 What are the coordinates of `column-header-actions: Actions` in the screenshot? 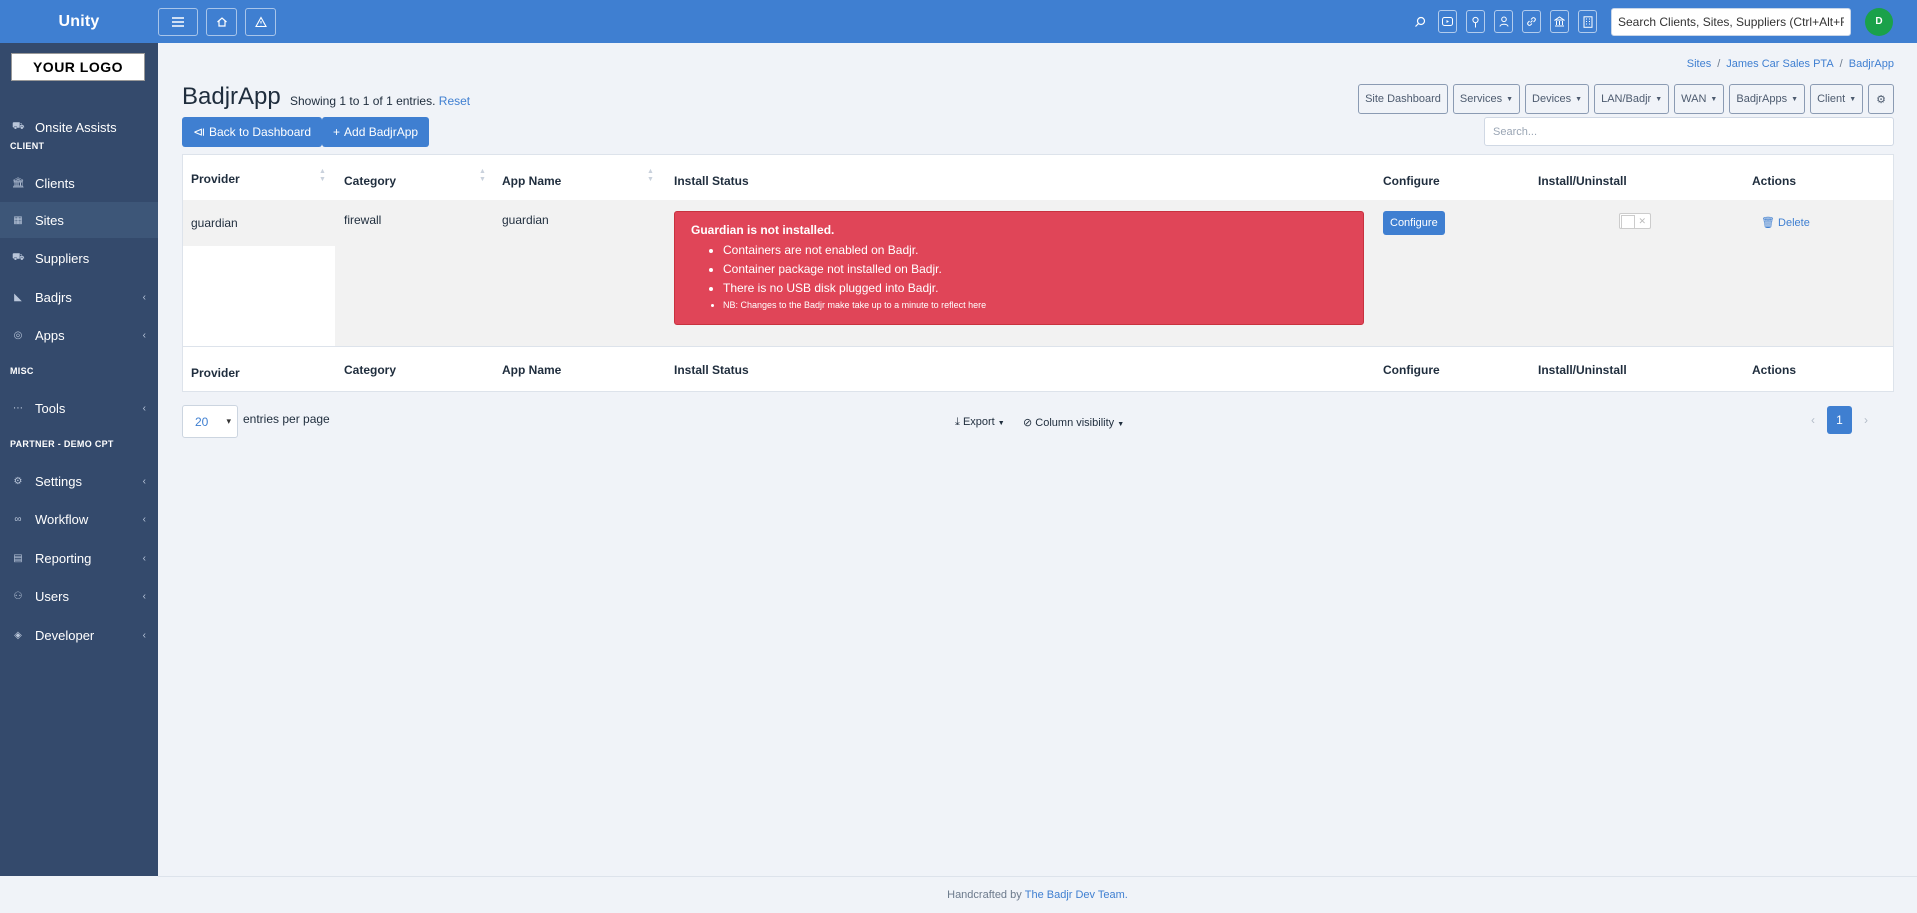 It's located at (1774, 181).